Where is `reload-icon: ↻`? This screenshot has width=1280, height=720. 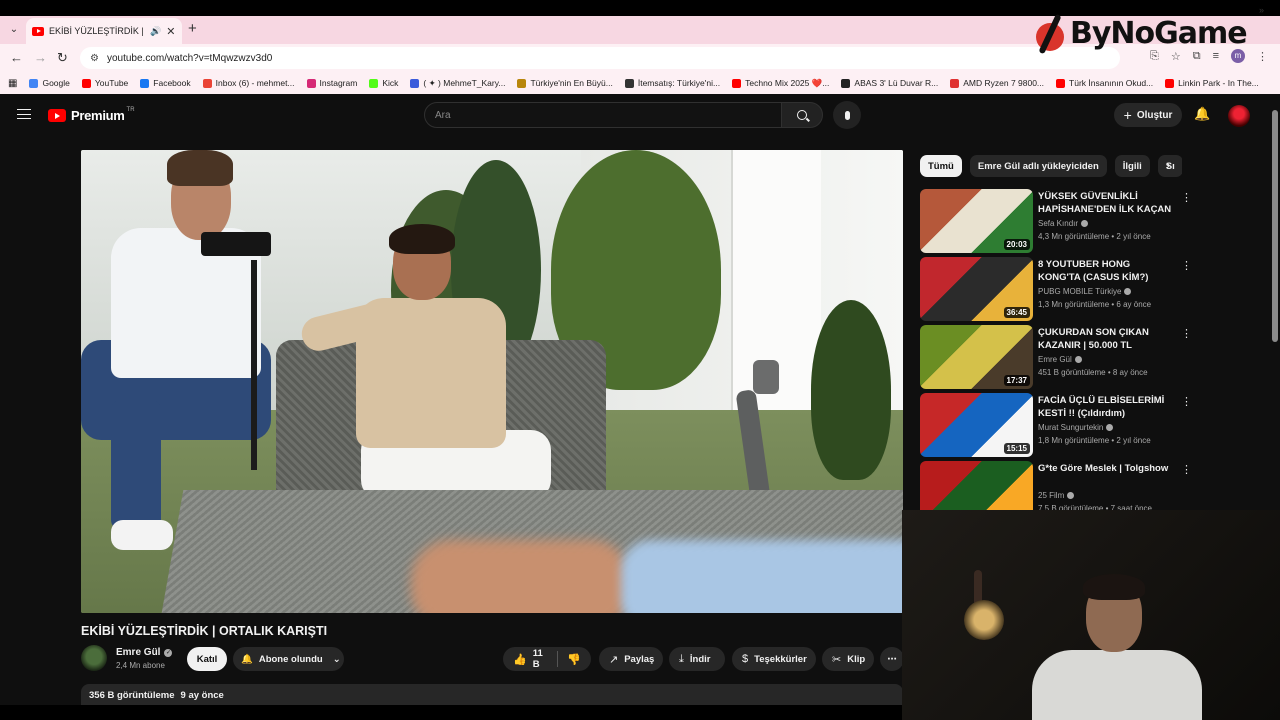 reload-icon: ↻ is located at coordinates (62, 58).